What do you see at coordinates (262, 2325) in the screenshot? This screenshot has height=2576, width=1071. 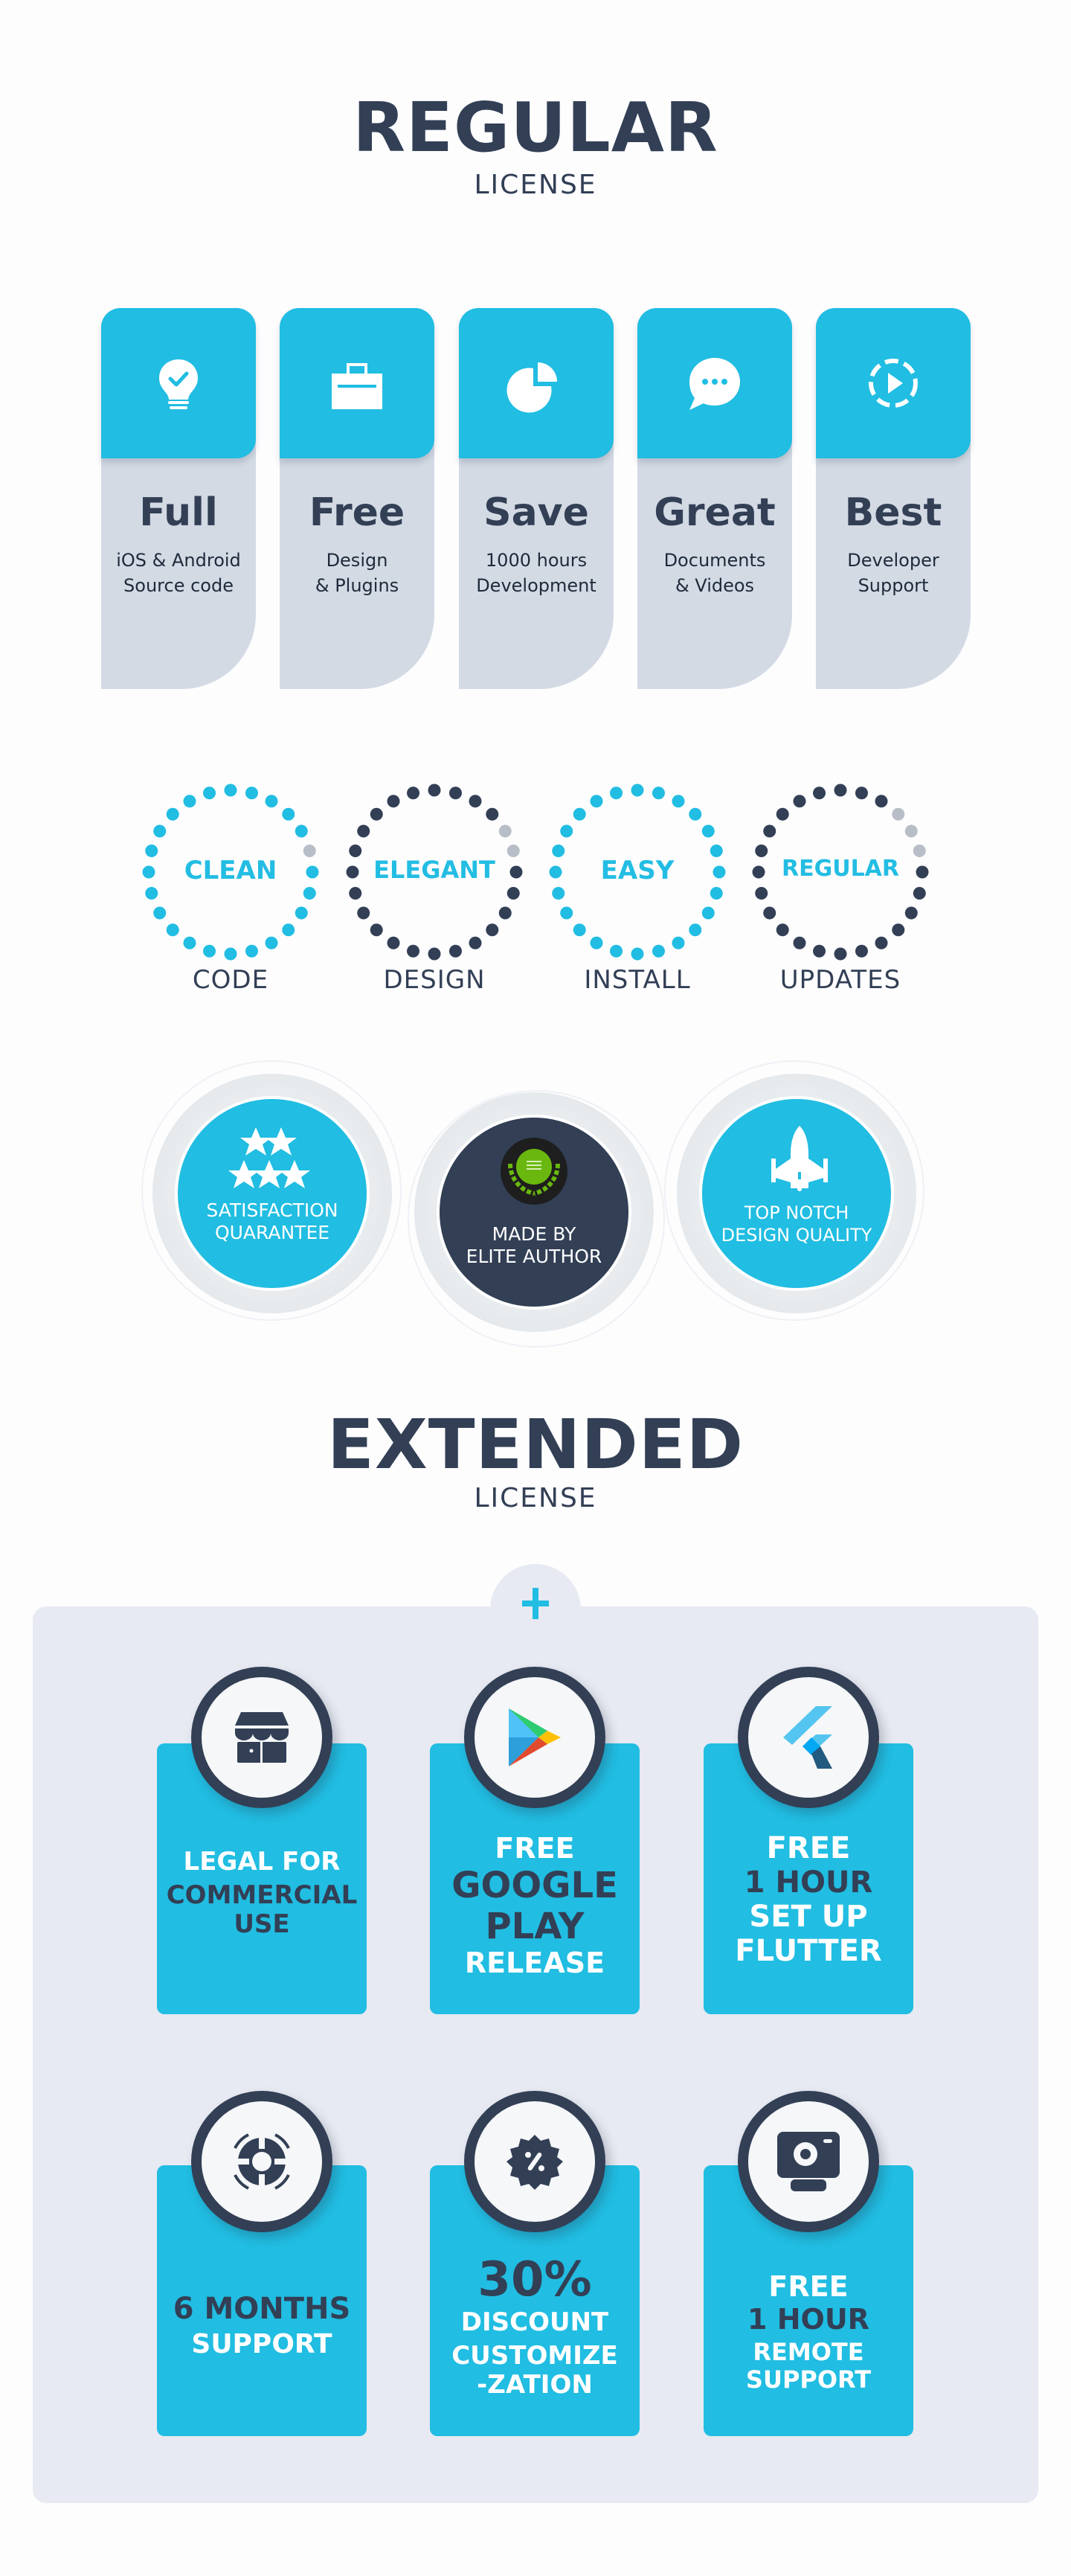 I see `card-text: 6 MONTHS SUPPORT` at bounding box center [262, 2325].